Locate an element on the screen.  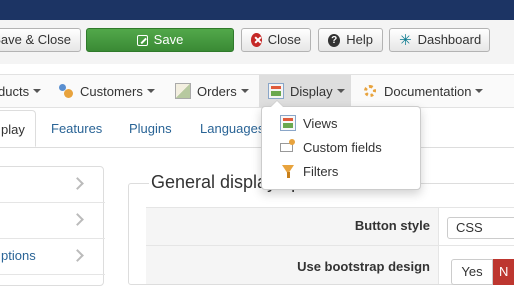
help-label: Help is located at coordinates (359, 39).